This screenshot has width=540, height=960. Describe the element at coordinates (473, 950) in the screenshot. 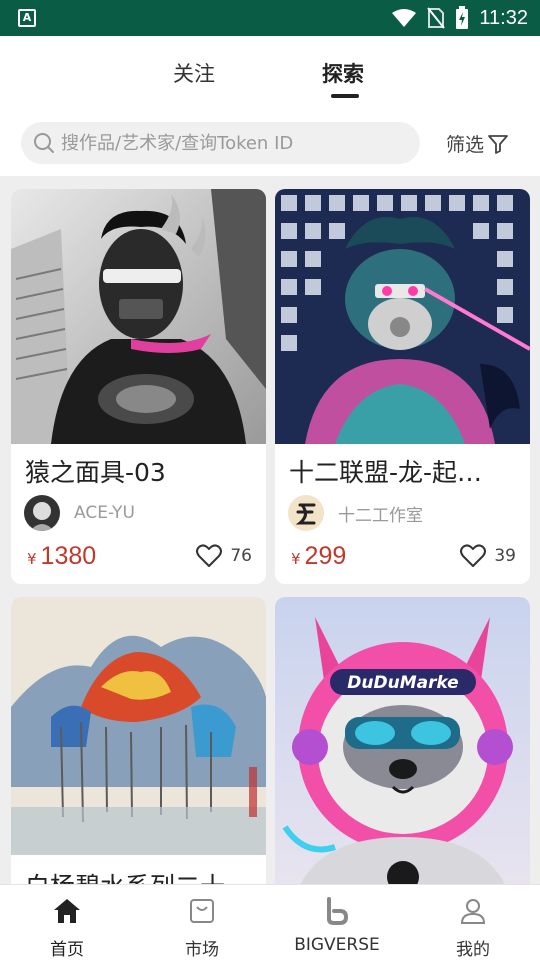

I see `nav-label: 我的` at that location.